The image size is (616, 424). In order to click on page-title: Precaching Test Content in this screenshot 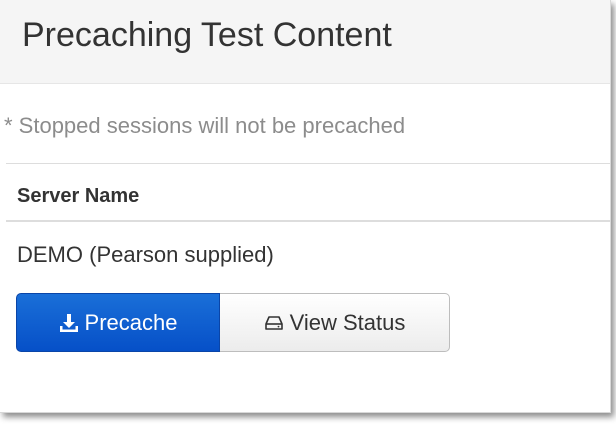, I will do `click(207, 35)`.